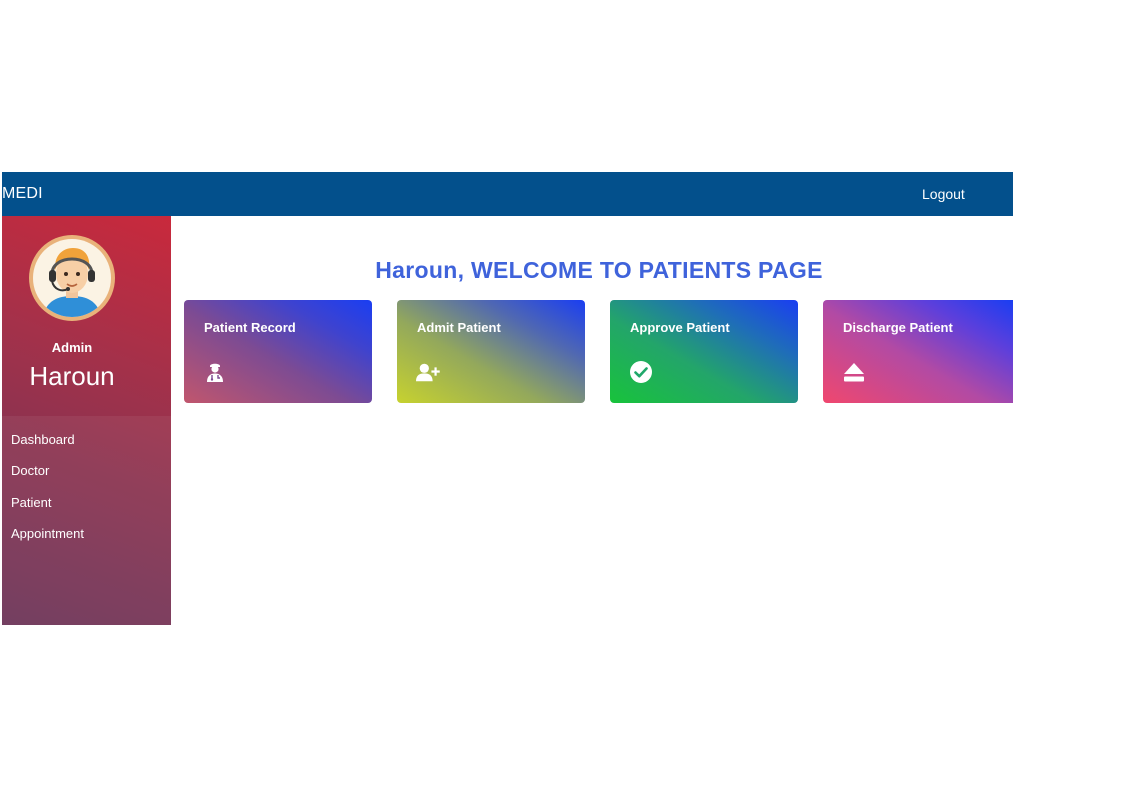 The height and width of the screenshot is (794, 1123). What do you see at coordinates (22, 194) in the screenshot?
I see `brand-logo-text: MEDI` at bounding box center [22, 194].